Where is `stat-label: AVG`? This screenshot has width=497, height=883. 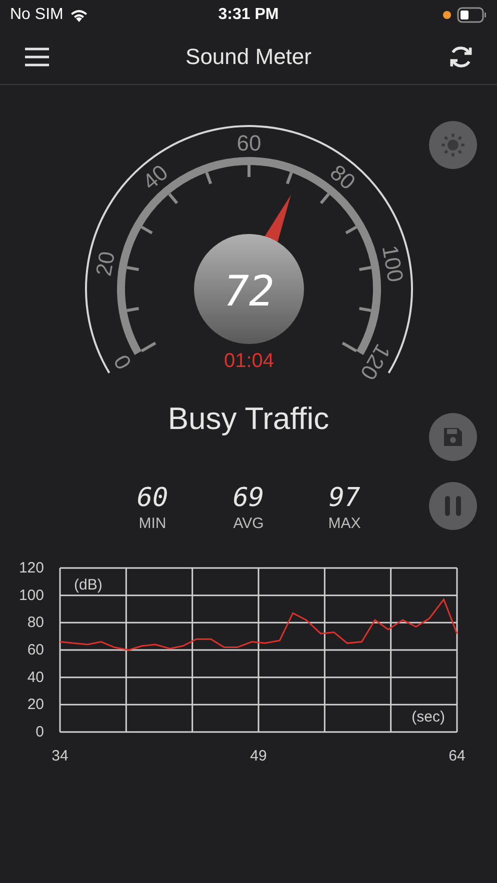 stat-label: AVG is located at coordinates (248, 523).